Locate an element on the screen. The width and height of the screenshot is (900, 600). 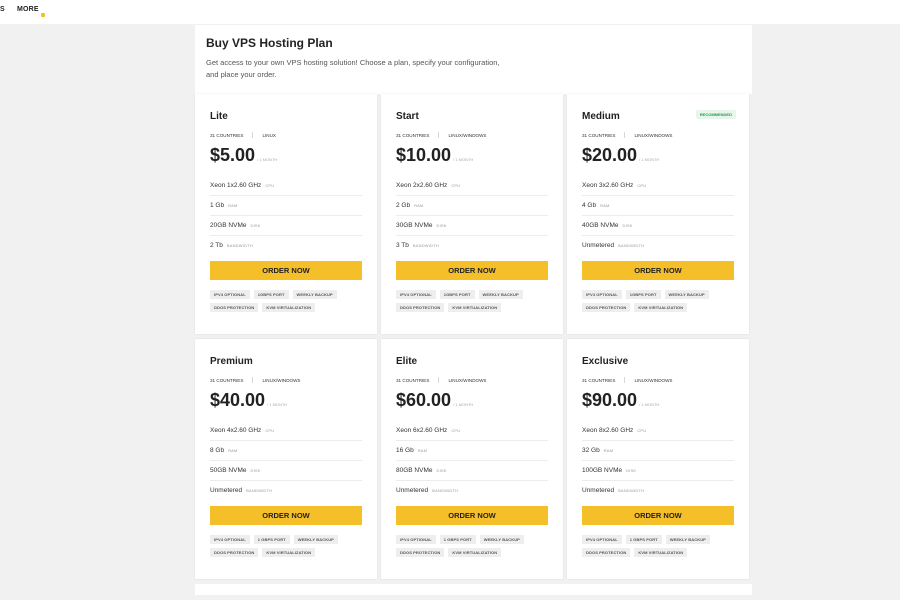
spec-disk: 50GB NVMe DISK is located at coordinates (286, 471).